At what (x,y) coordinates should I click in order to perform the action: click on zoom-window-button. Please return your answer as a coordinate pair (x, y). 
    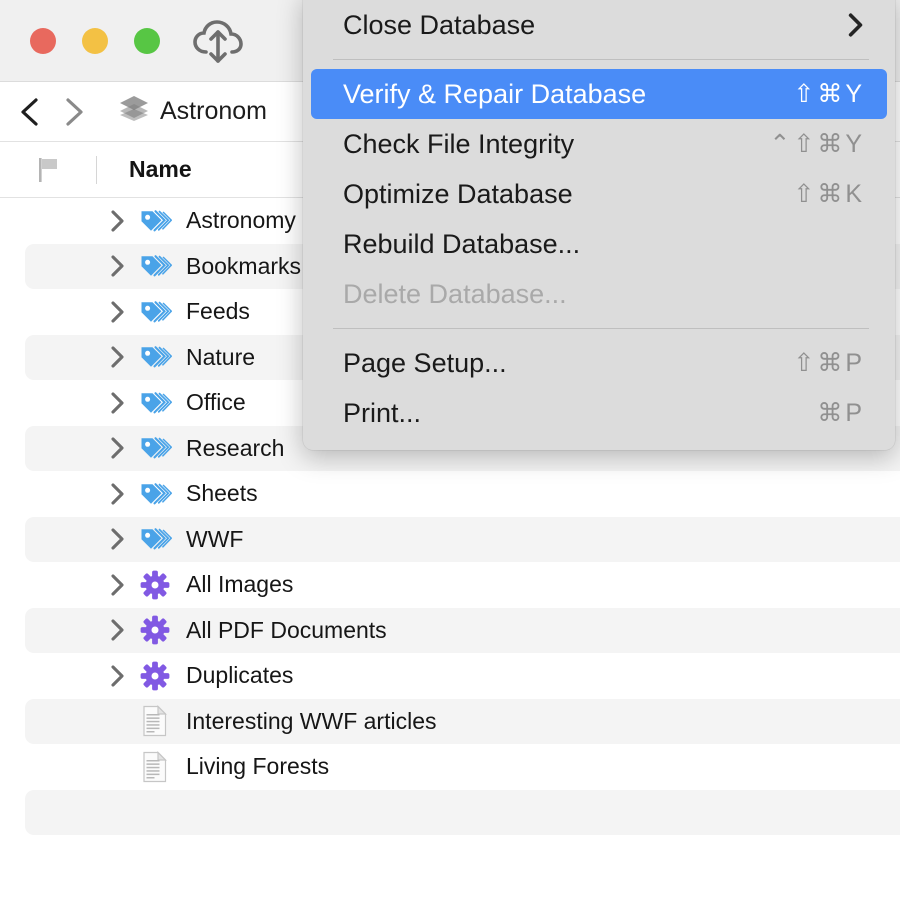
    Looking at the image, I should click on (147, 41).